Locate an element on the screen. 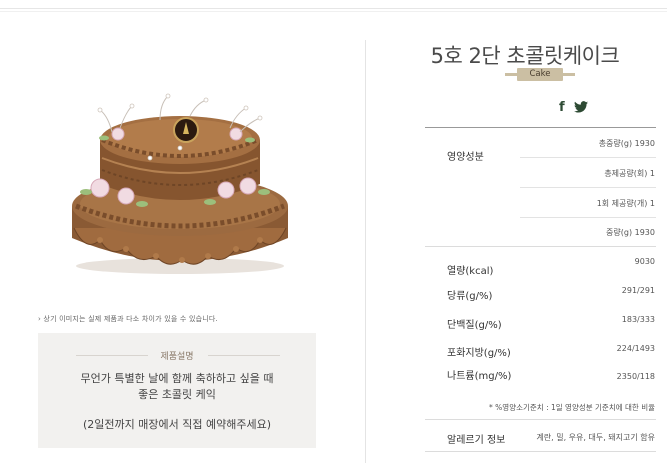 The width and height of the screenshot is (667, 463). serving-row: 총제공량(회) 1 is located at coordinates (629, 173).